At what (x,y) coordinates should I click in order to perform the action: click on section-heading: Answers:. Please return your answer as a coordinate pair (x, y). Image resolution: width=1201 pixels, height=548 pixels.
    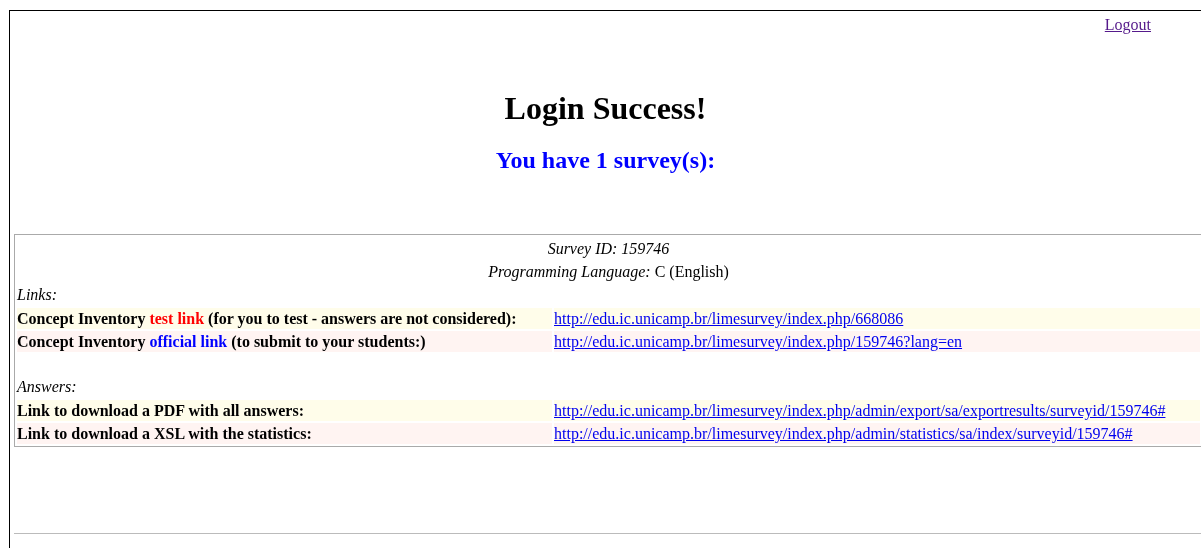
    Looking at the image, I should click on (47, 387).